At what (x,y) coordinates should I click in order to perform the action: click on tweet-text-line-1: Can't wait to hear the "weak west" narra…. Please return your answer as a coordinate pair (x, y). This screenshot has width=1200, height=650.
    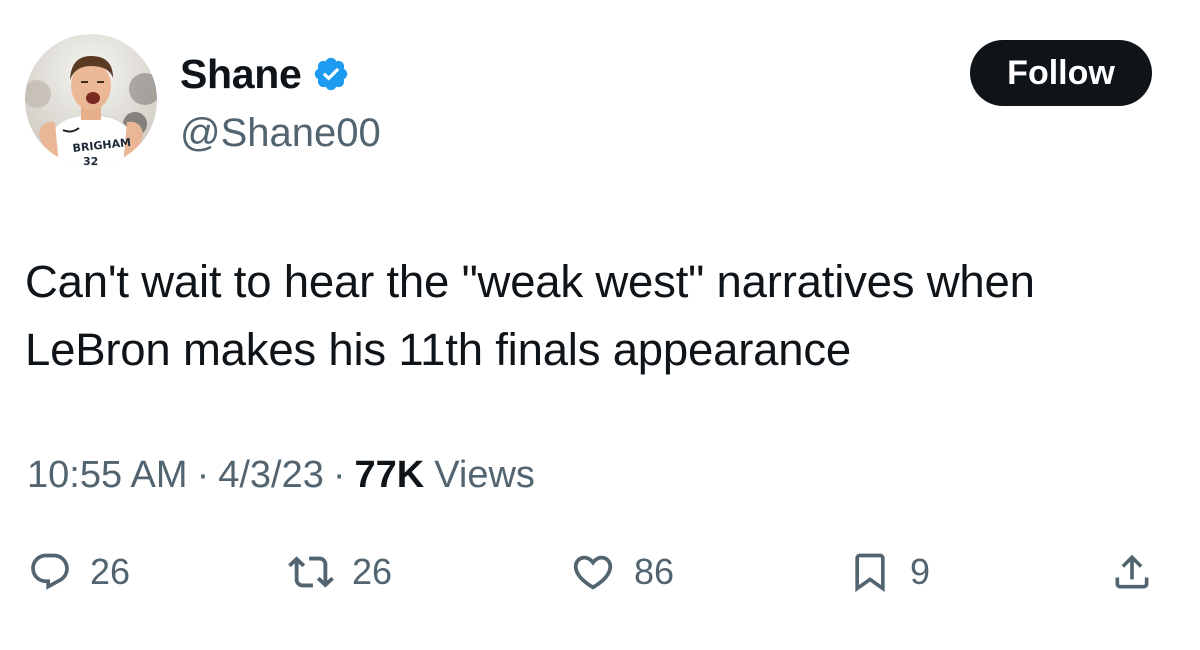
    Looking at the image, I should click on (530, 281).